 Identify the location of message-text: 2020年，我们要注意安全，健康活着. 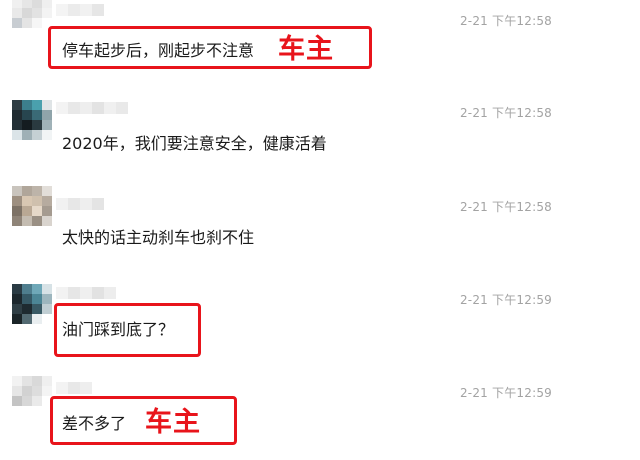
(194, 143).